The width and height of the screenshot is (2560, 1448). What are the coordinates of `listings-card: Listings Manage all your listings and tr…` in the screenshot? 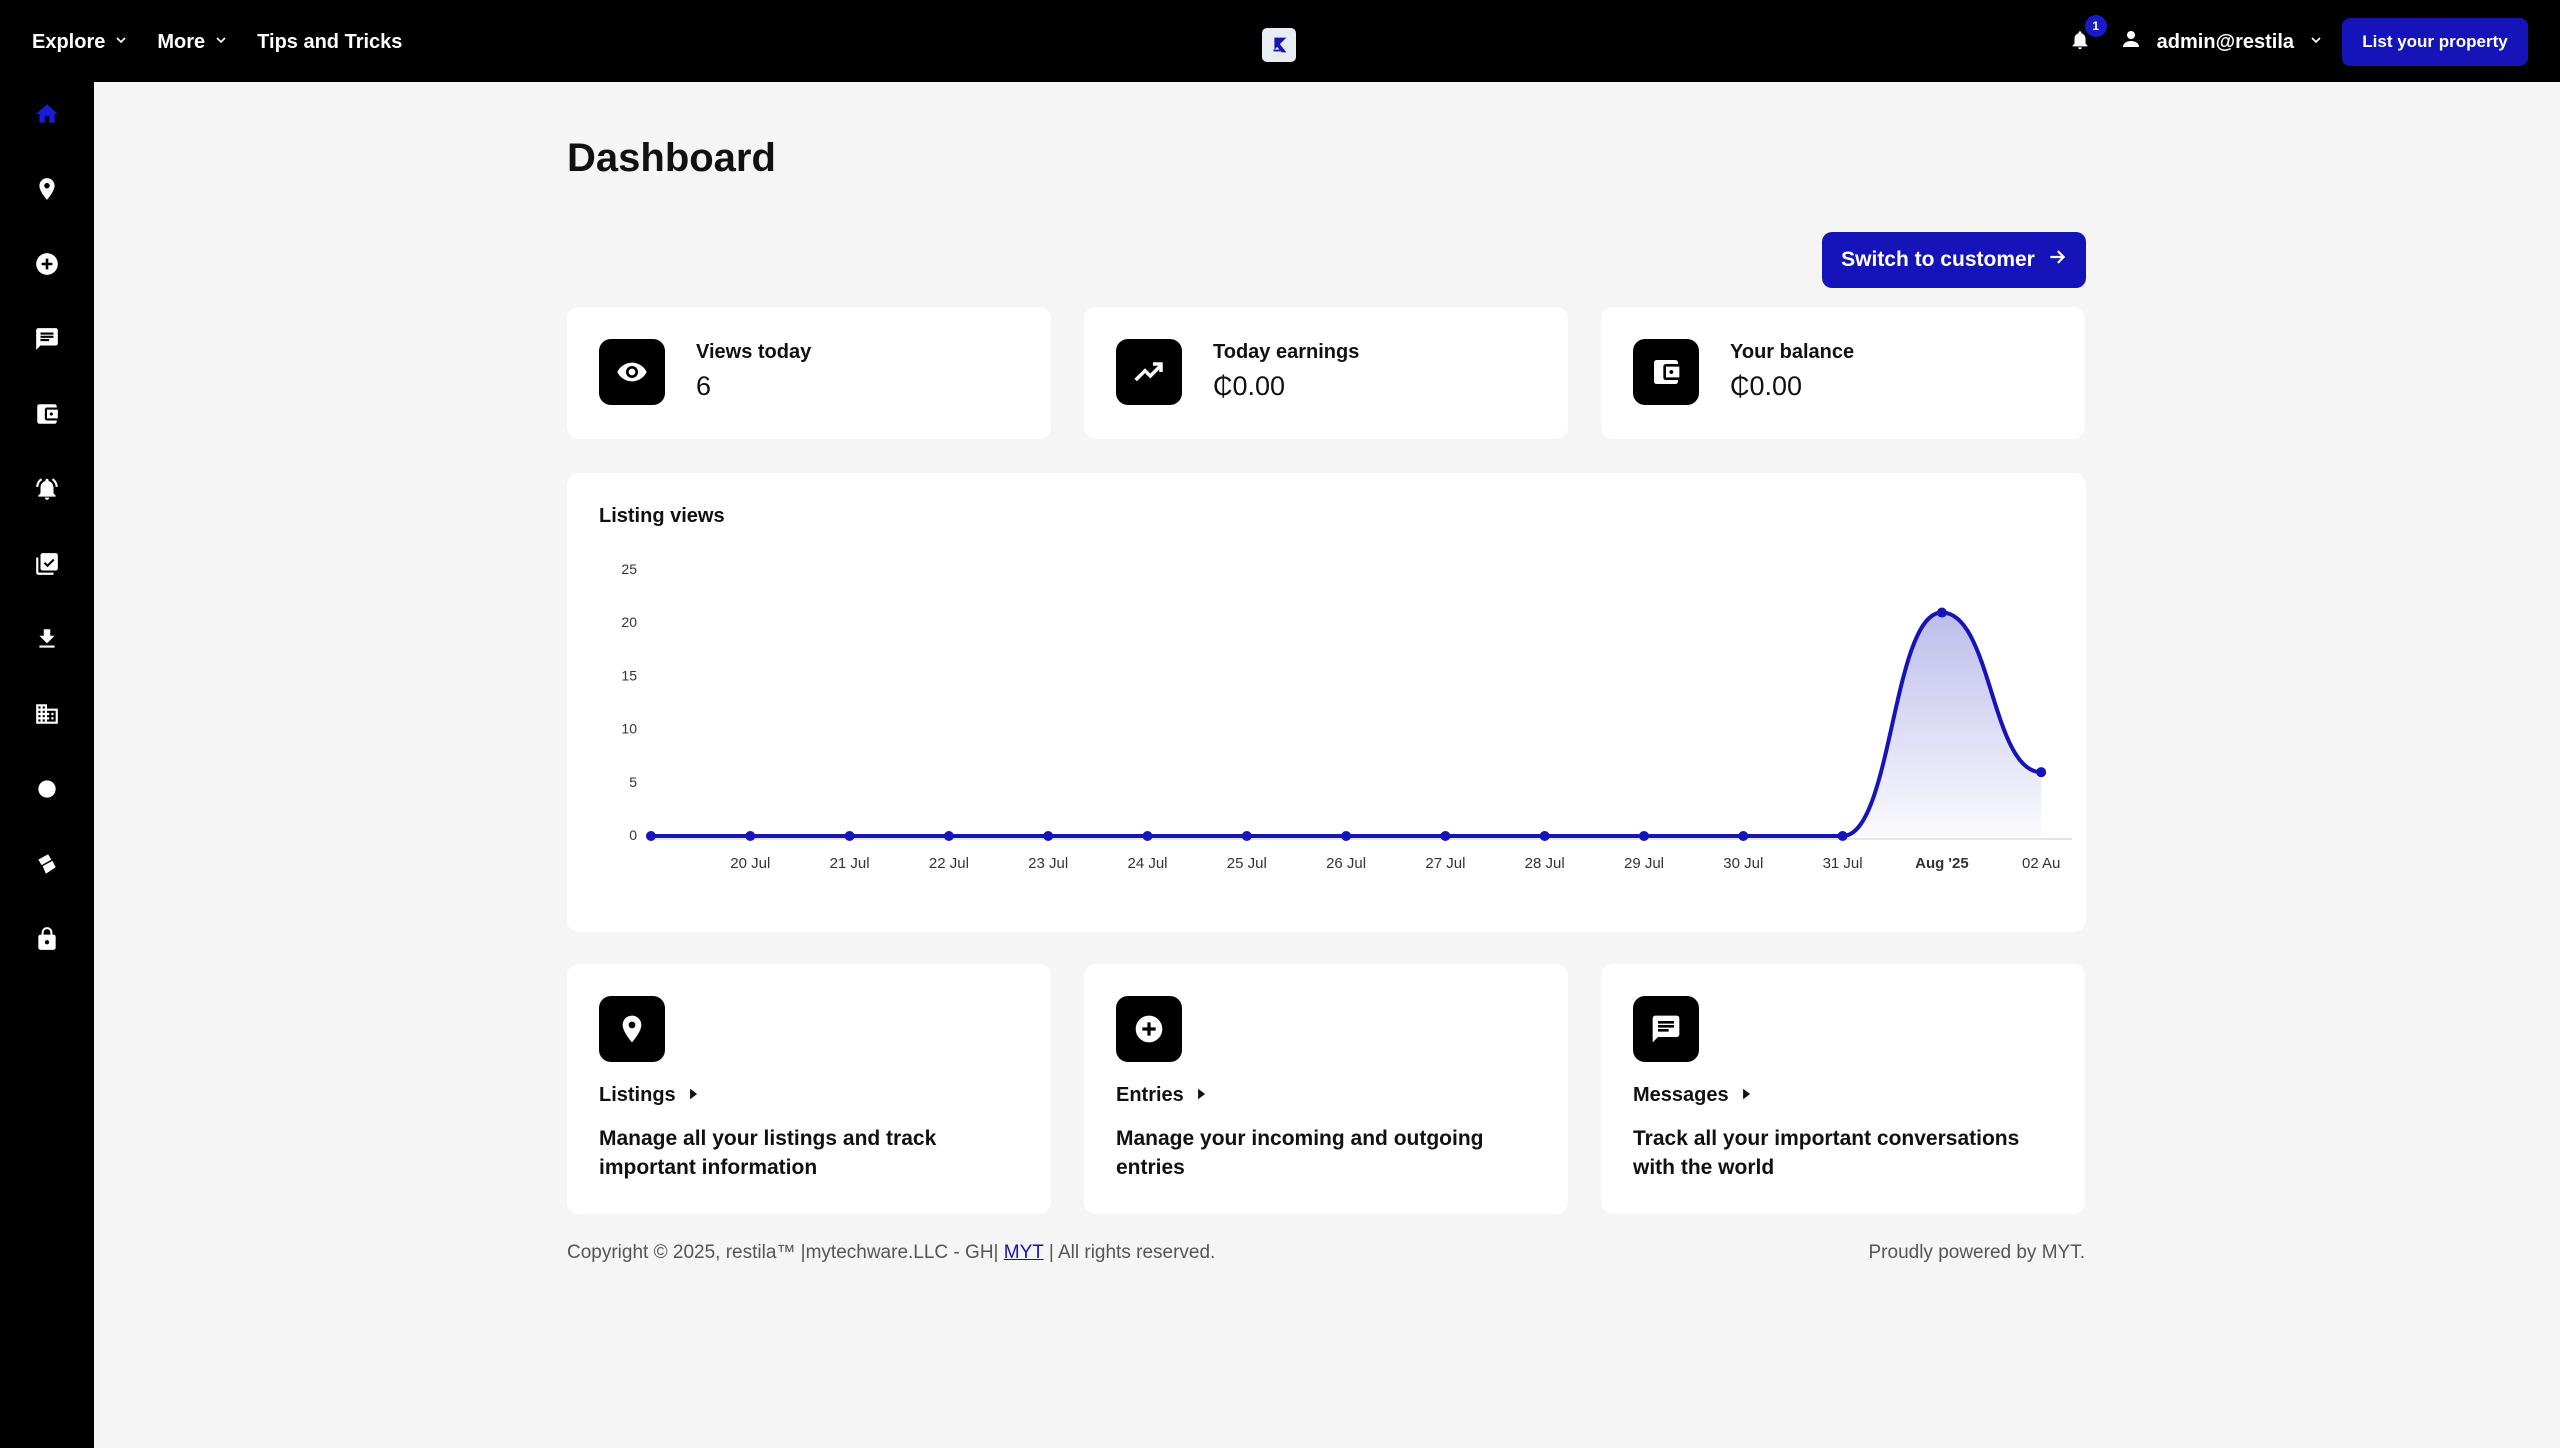 It's located at (809, 1089).